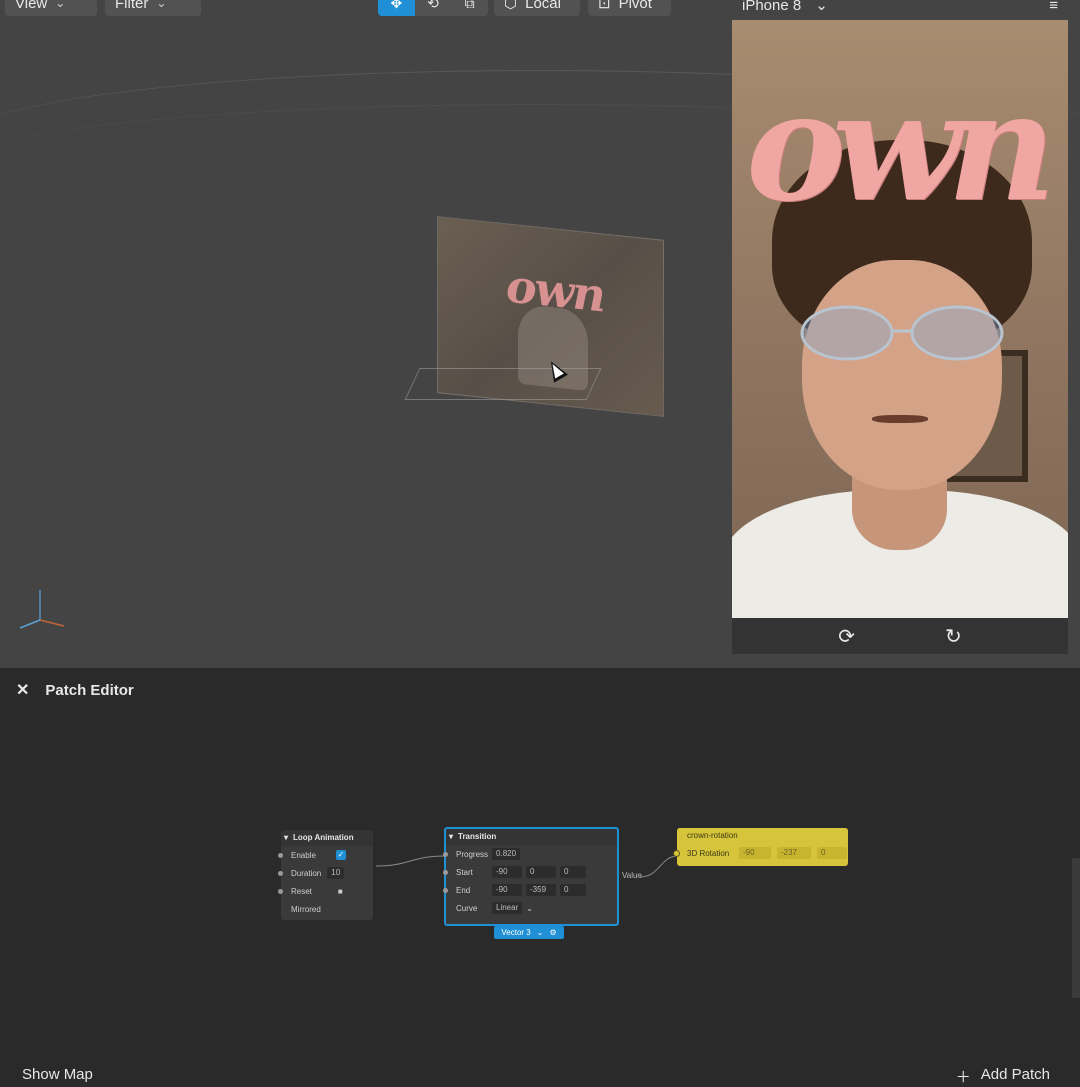 This screenshot has width=1080, height=1087. What do you see at coordinates (464, 872) in the screenshot?
I see `start-label: Start` at bounding box center [464, 872].